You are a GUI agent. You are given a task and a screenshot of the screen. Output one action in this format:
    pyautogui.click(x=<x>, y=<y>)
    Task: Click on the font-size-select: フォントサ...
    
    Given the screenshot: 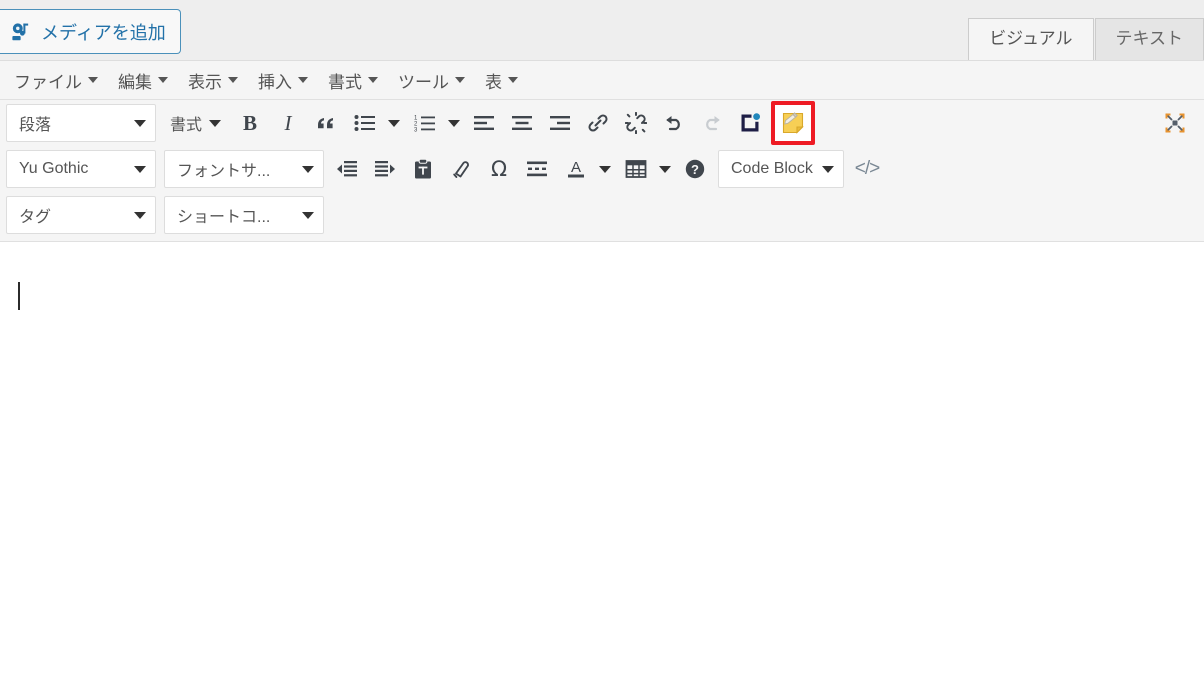 What is the action you would take?
    pyautogui.click(x=244, y=169)
    